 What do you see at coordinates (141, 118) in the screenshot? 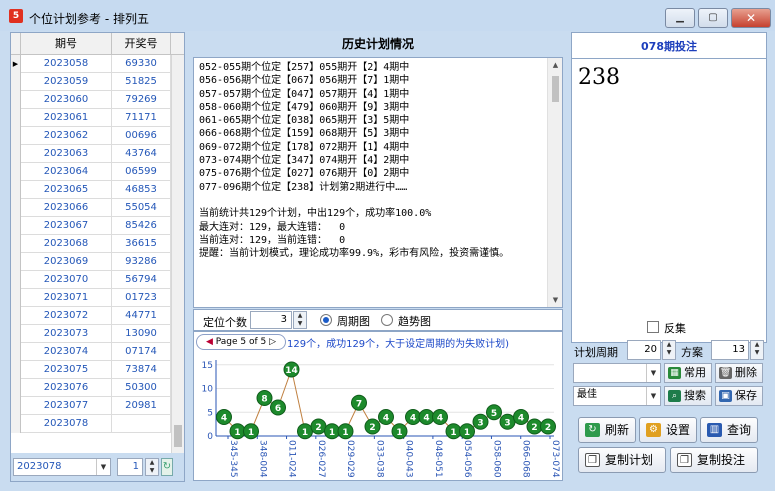
I see `number-cell: 71171` at bounding box center [141, 118].